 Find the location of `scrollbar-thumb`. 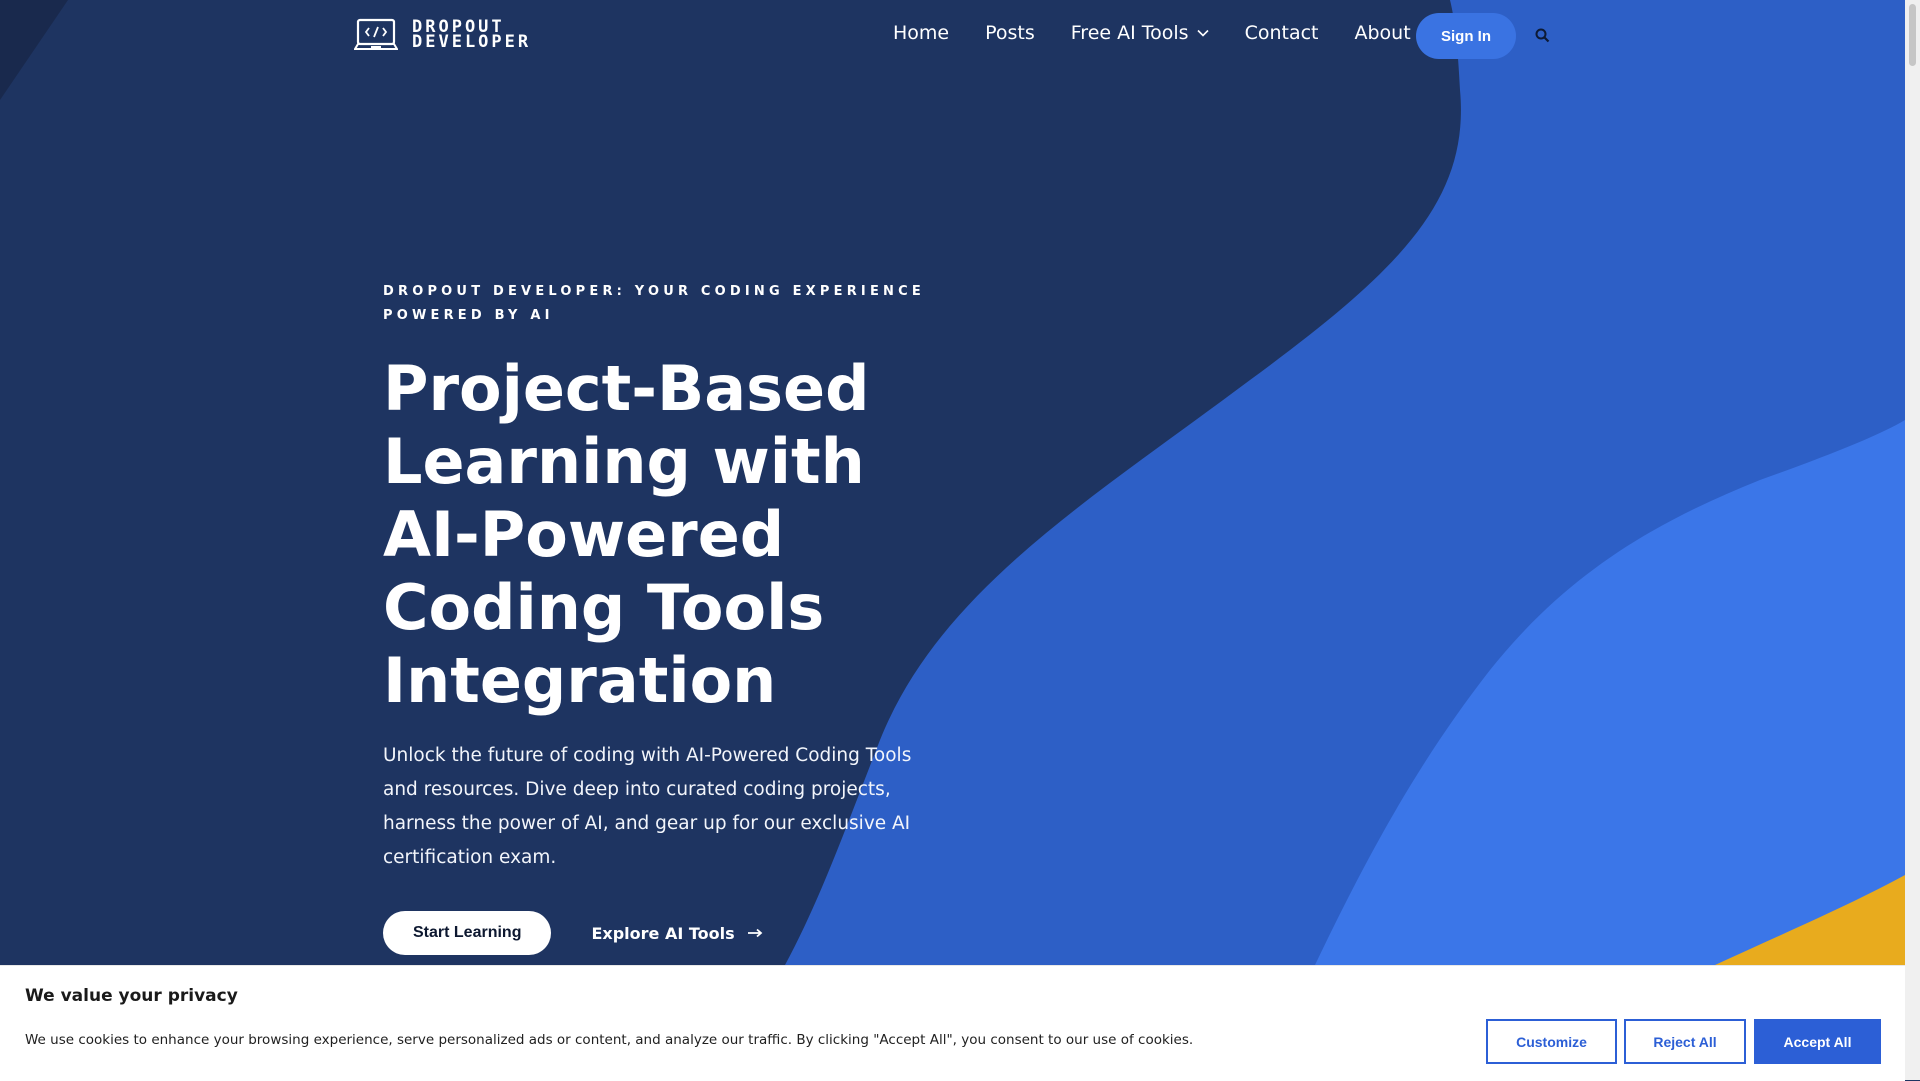

scrollbar-thumb is located at coordinates (1912, 35).